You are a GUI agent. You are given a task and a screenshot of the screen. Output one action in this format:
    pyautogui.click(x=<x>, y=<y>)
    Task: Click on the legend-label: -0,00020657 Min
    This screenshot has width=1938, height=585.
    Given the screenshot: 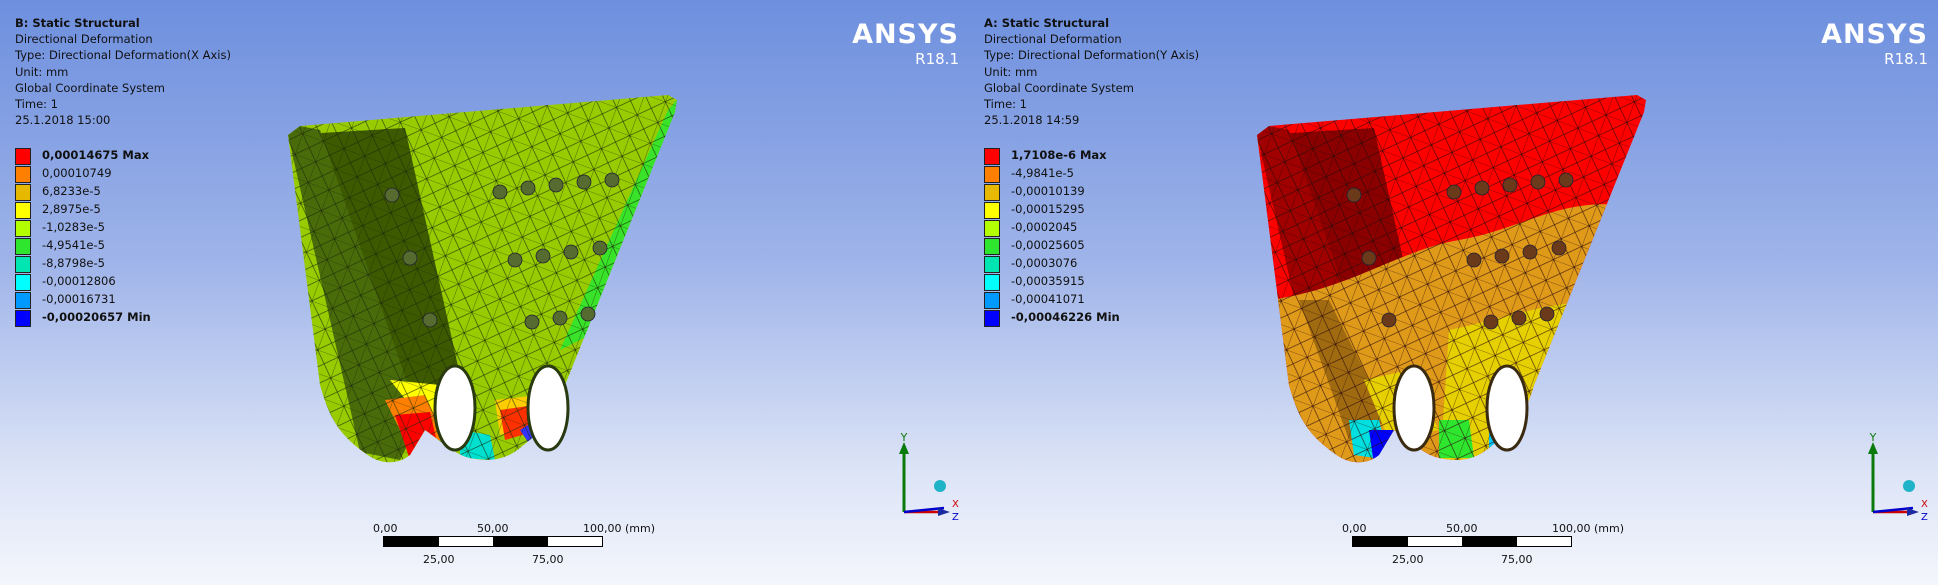 What is the action you would take?
    pyautogui.click(x=96, y=317)
    